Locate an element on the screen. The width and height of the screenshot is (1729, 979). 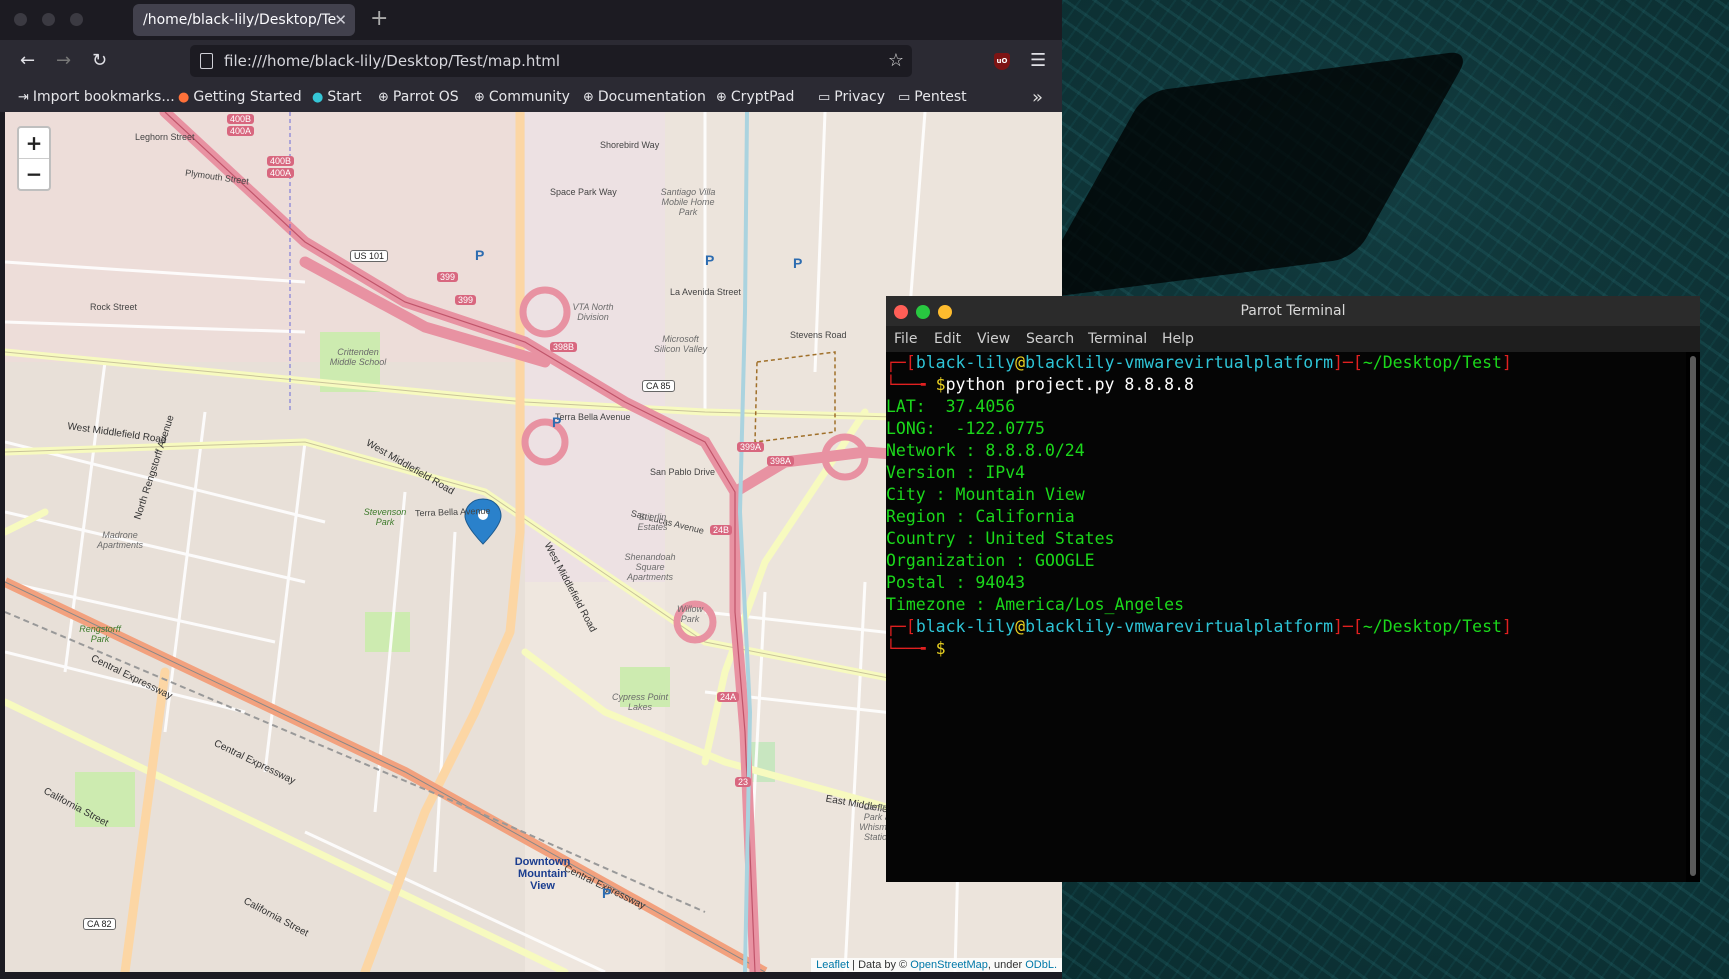
road-label: Terra Bella Avenue is located at coordinates (593, 417).